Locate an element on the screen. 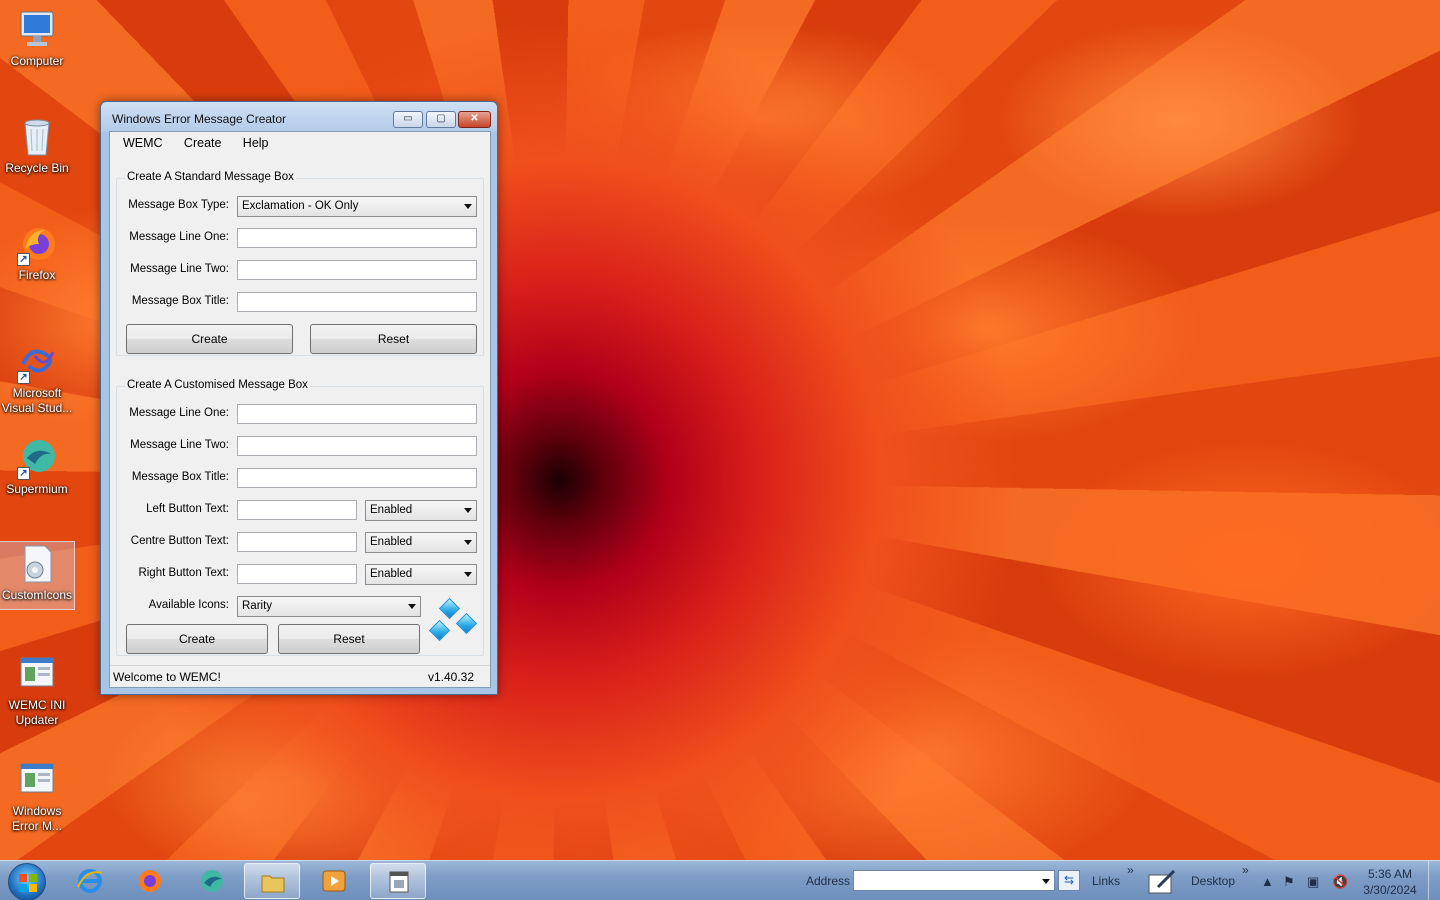 This screenshot has width=1440, height=900. start-button is located at coordinates (27, 881).